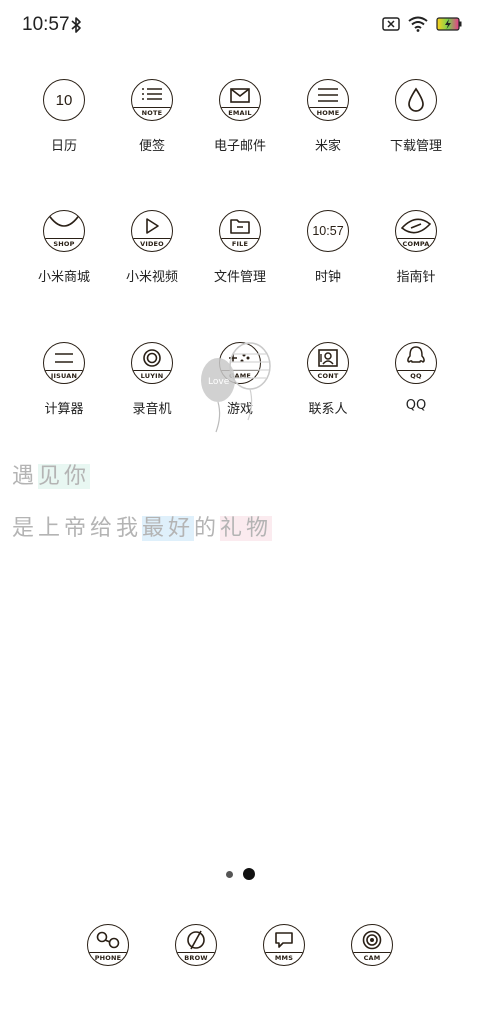 Image resolution: width=480 pixels, height=1013 pixels. I want to click on app-row-1: 10 日历 NOTE 便签 EMAIL 电子邮件 HOME 米家 下载管理, so click(240, 121).